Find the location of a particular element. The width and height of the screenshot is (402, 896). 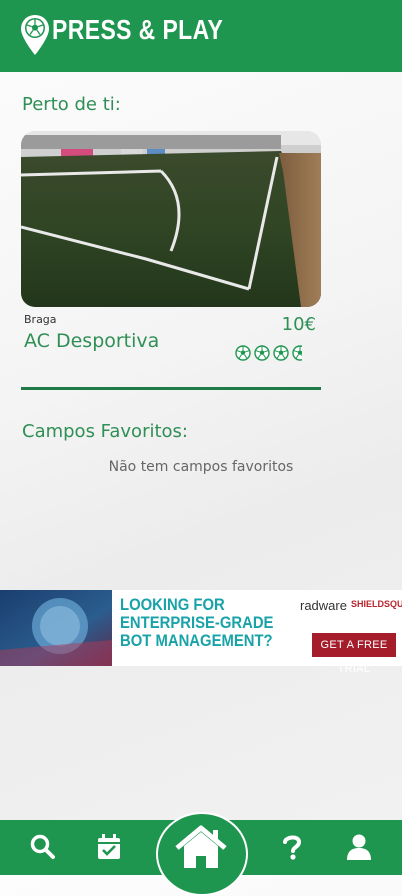

field-rating is located at coordinates (268, 354).